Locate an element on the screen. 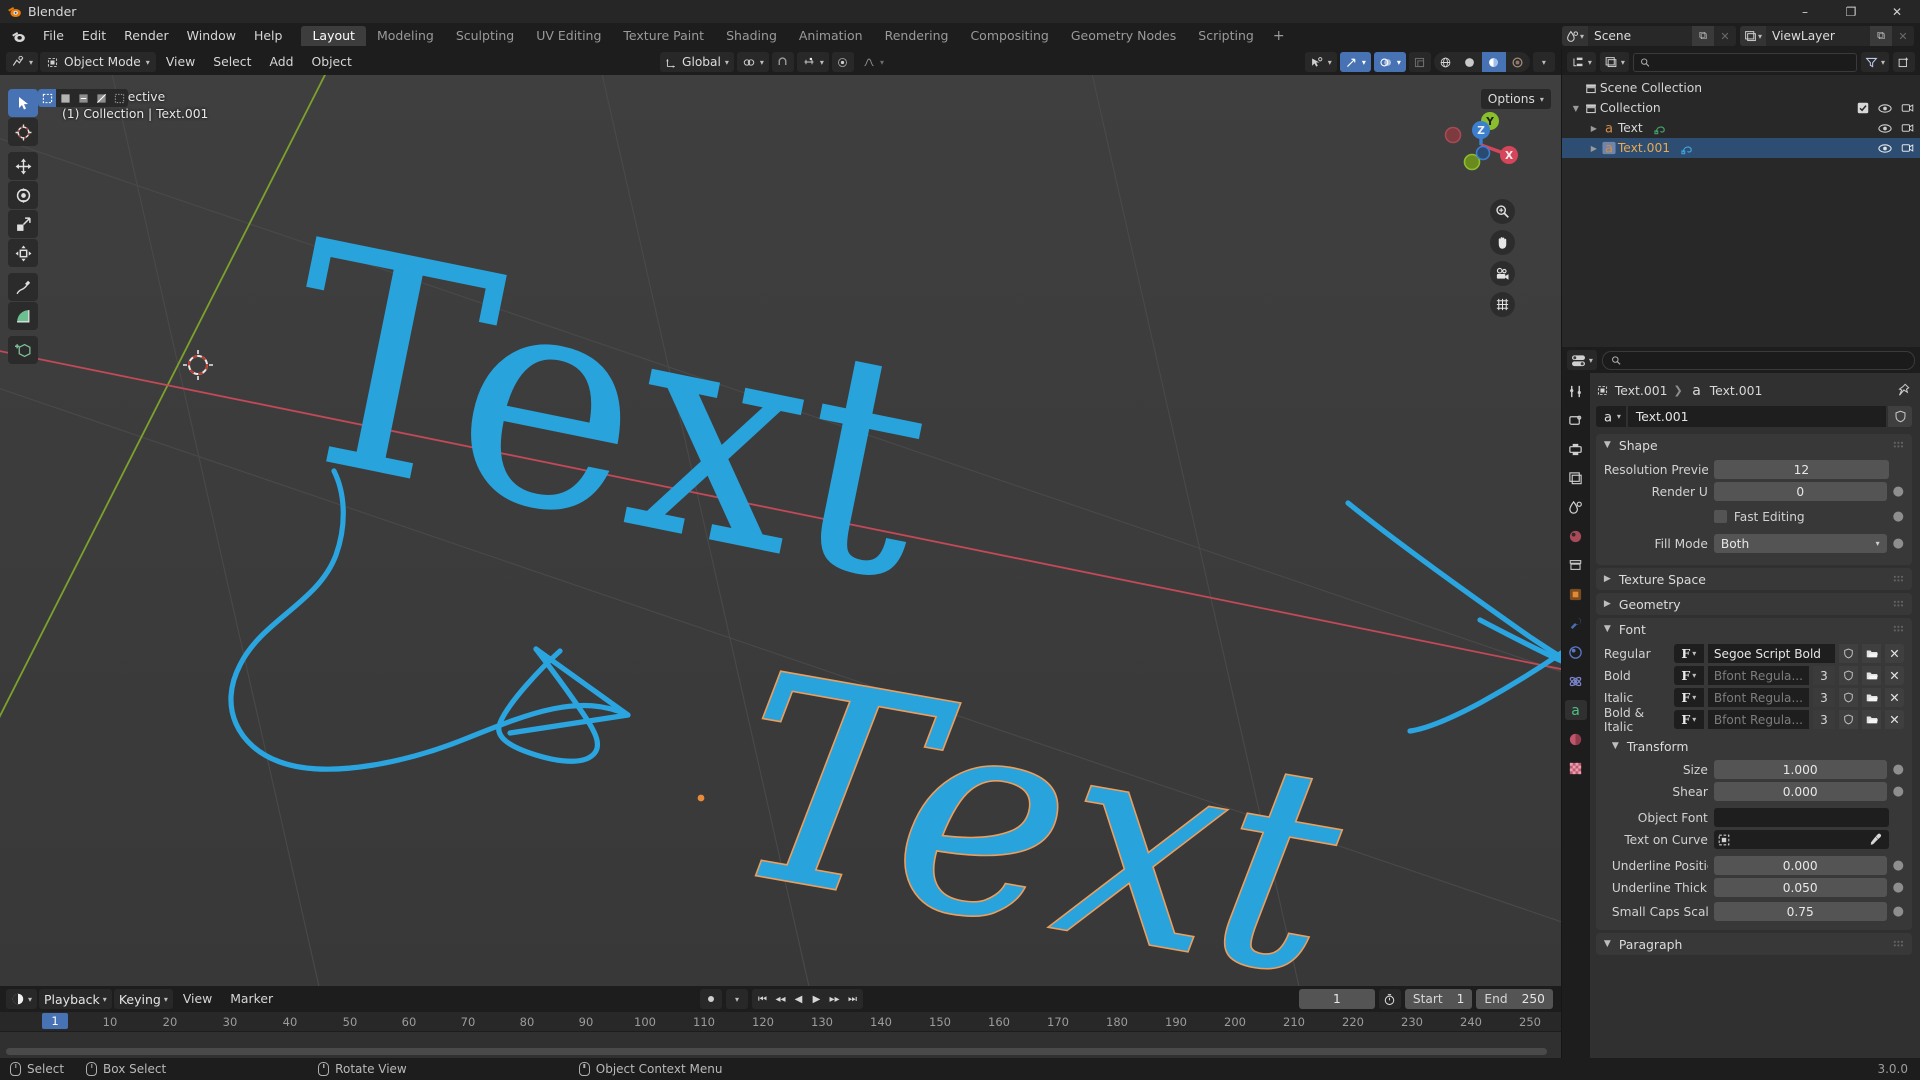 Image resolution: width=1920 pixels, height=1080 pixels. tab-layout: Layout is located at coordinates (333, 36).